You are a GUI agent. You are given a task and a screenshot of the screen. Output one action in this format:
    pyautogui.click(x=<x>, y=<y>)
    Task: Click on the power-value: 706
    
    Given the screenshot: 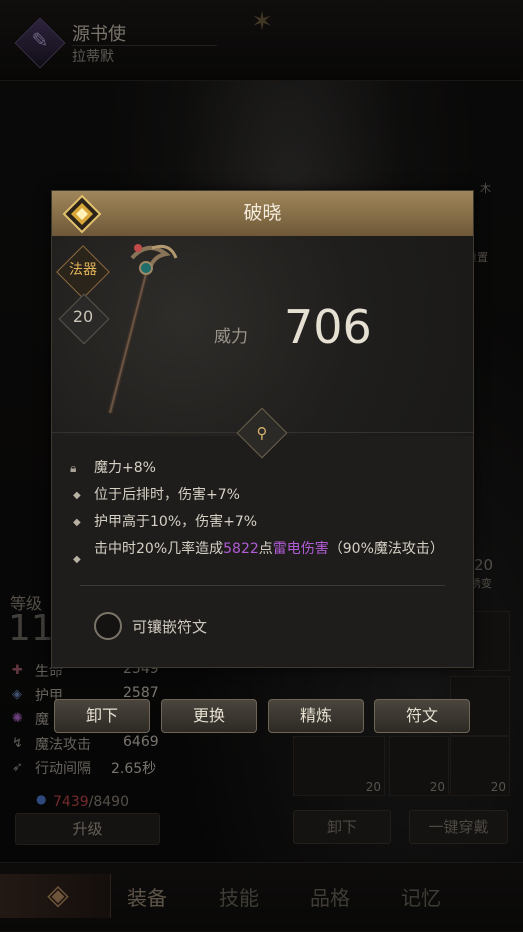 What is the action you would take?
    pyautogui.click(x=328, y=327)
    